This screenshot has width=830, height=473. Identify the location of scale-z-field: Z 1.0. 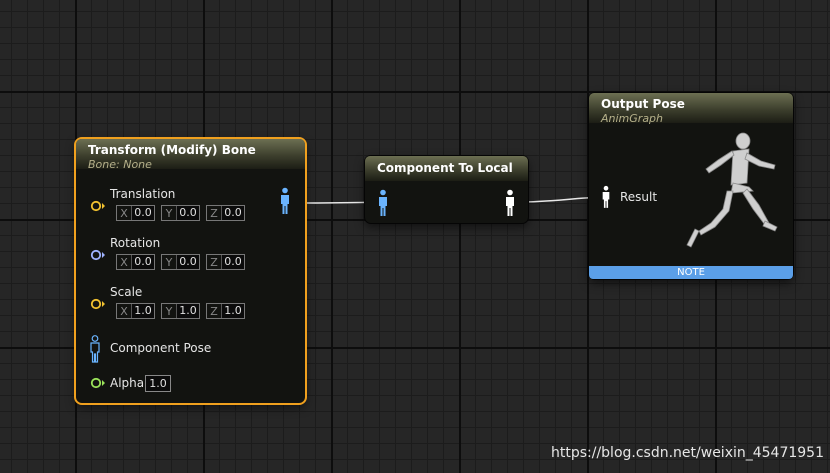
(225, 311).